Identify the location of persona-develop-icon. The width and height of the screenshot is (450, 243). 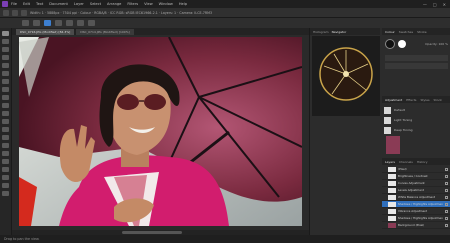
(24, 12).